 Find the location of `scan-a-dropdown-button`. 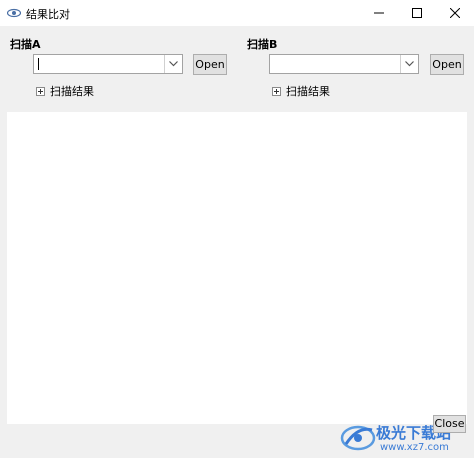

scan-a-dropdown-button is located at coordinates (173, 64).